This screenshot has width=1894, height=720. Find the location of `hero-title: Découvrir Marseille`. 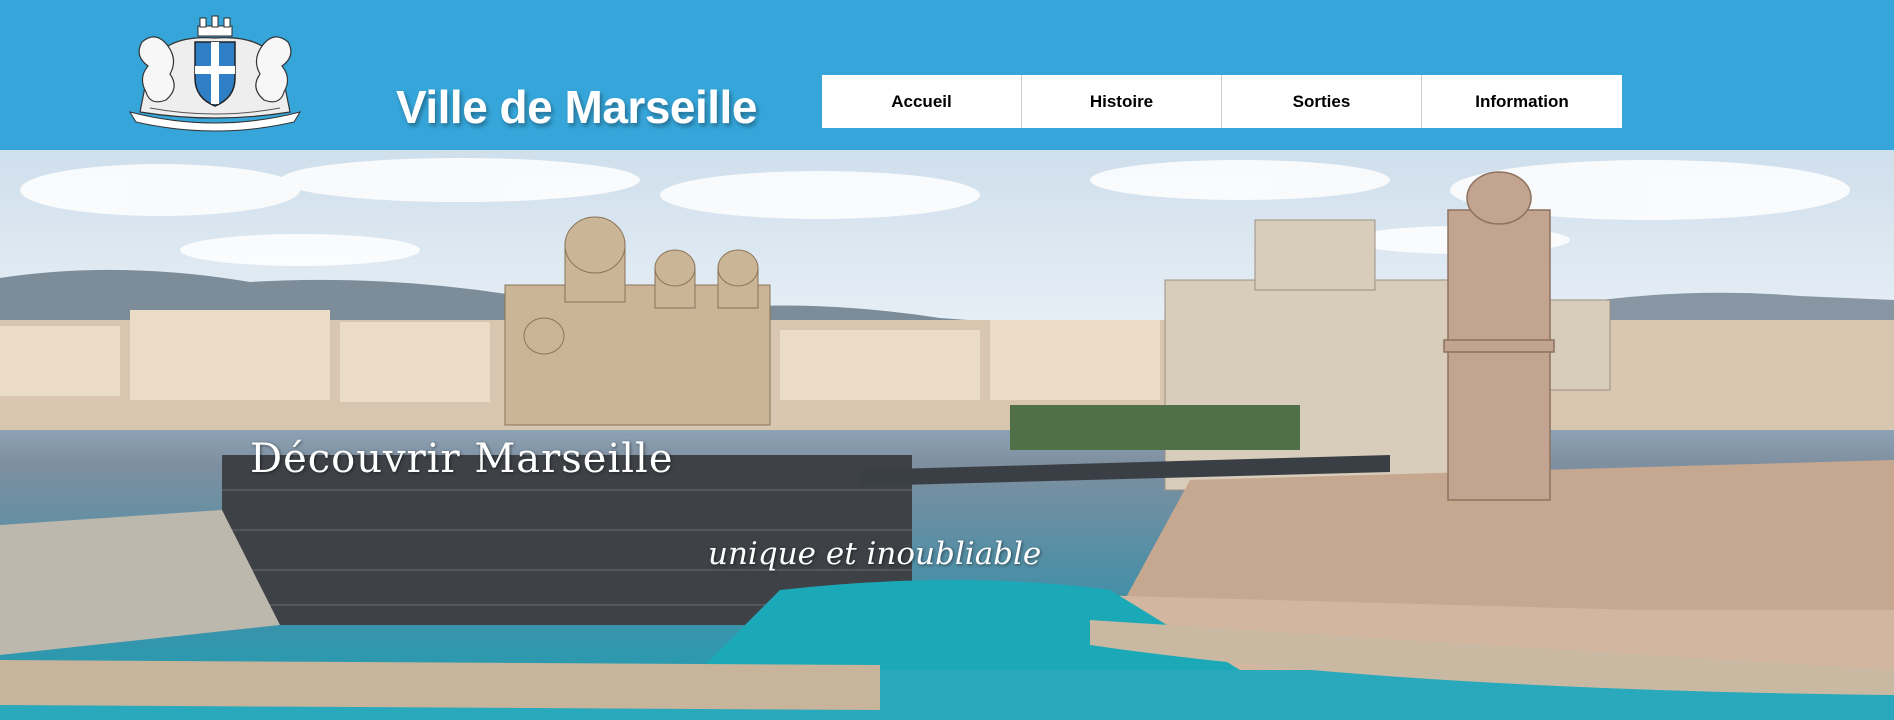

hero-title: Découvrir Marseille is located at coordinates (462, 459).